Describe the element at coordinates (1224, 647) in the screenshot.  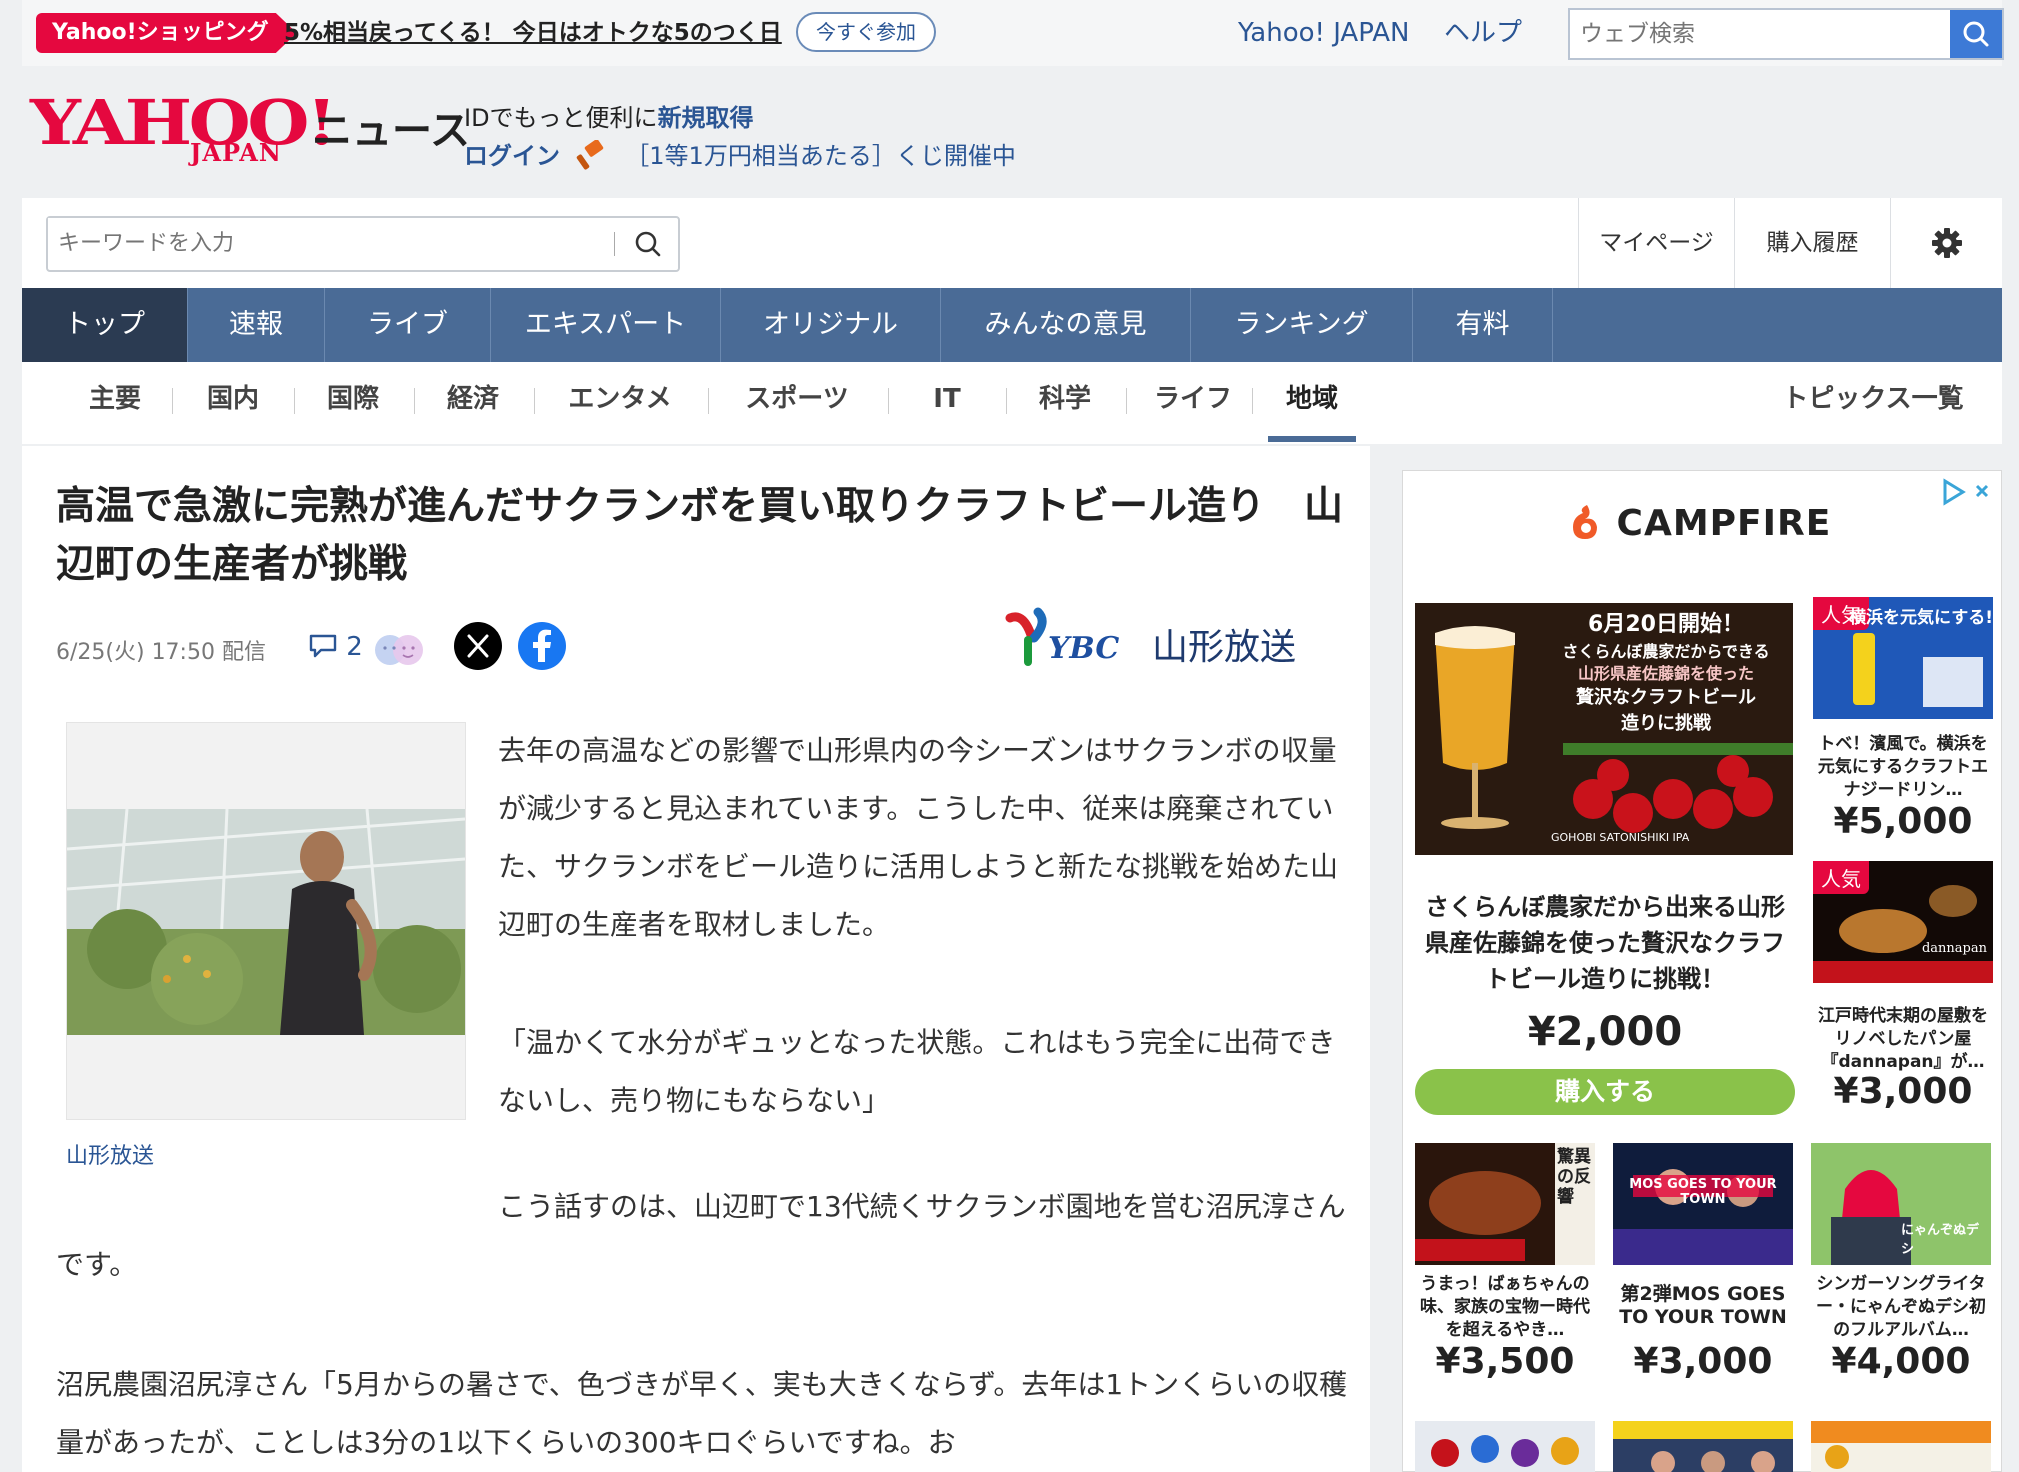
I see `source-name: 山形放送` at that location.